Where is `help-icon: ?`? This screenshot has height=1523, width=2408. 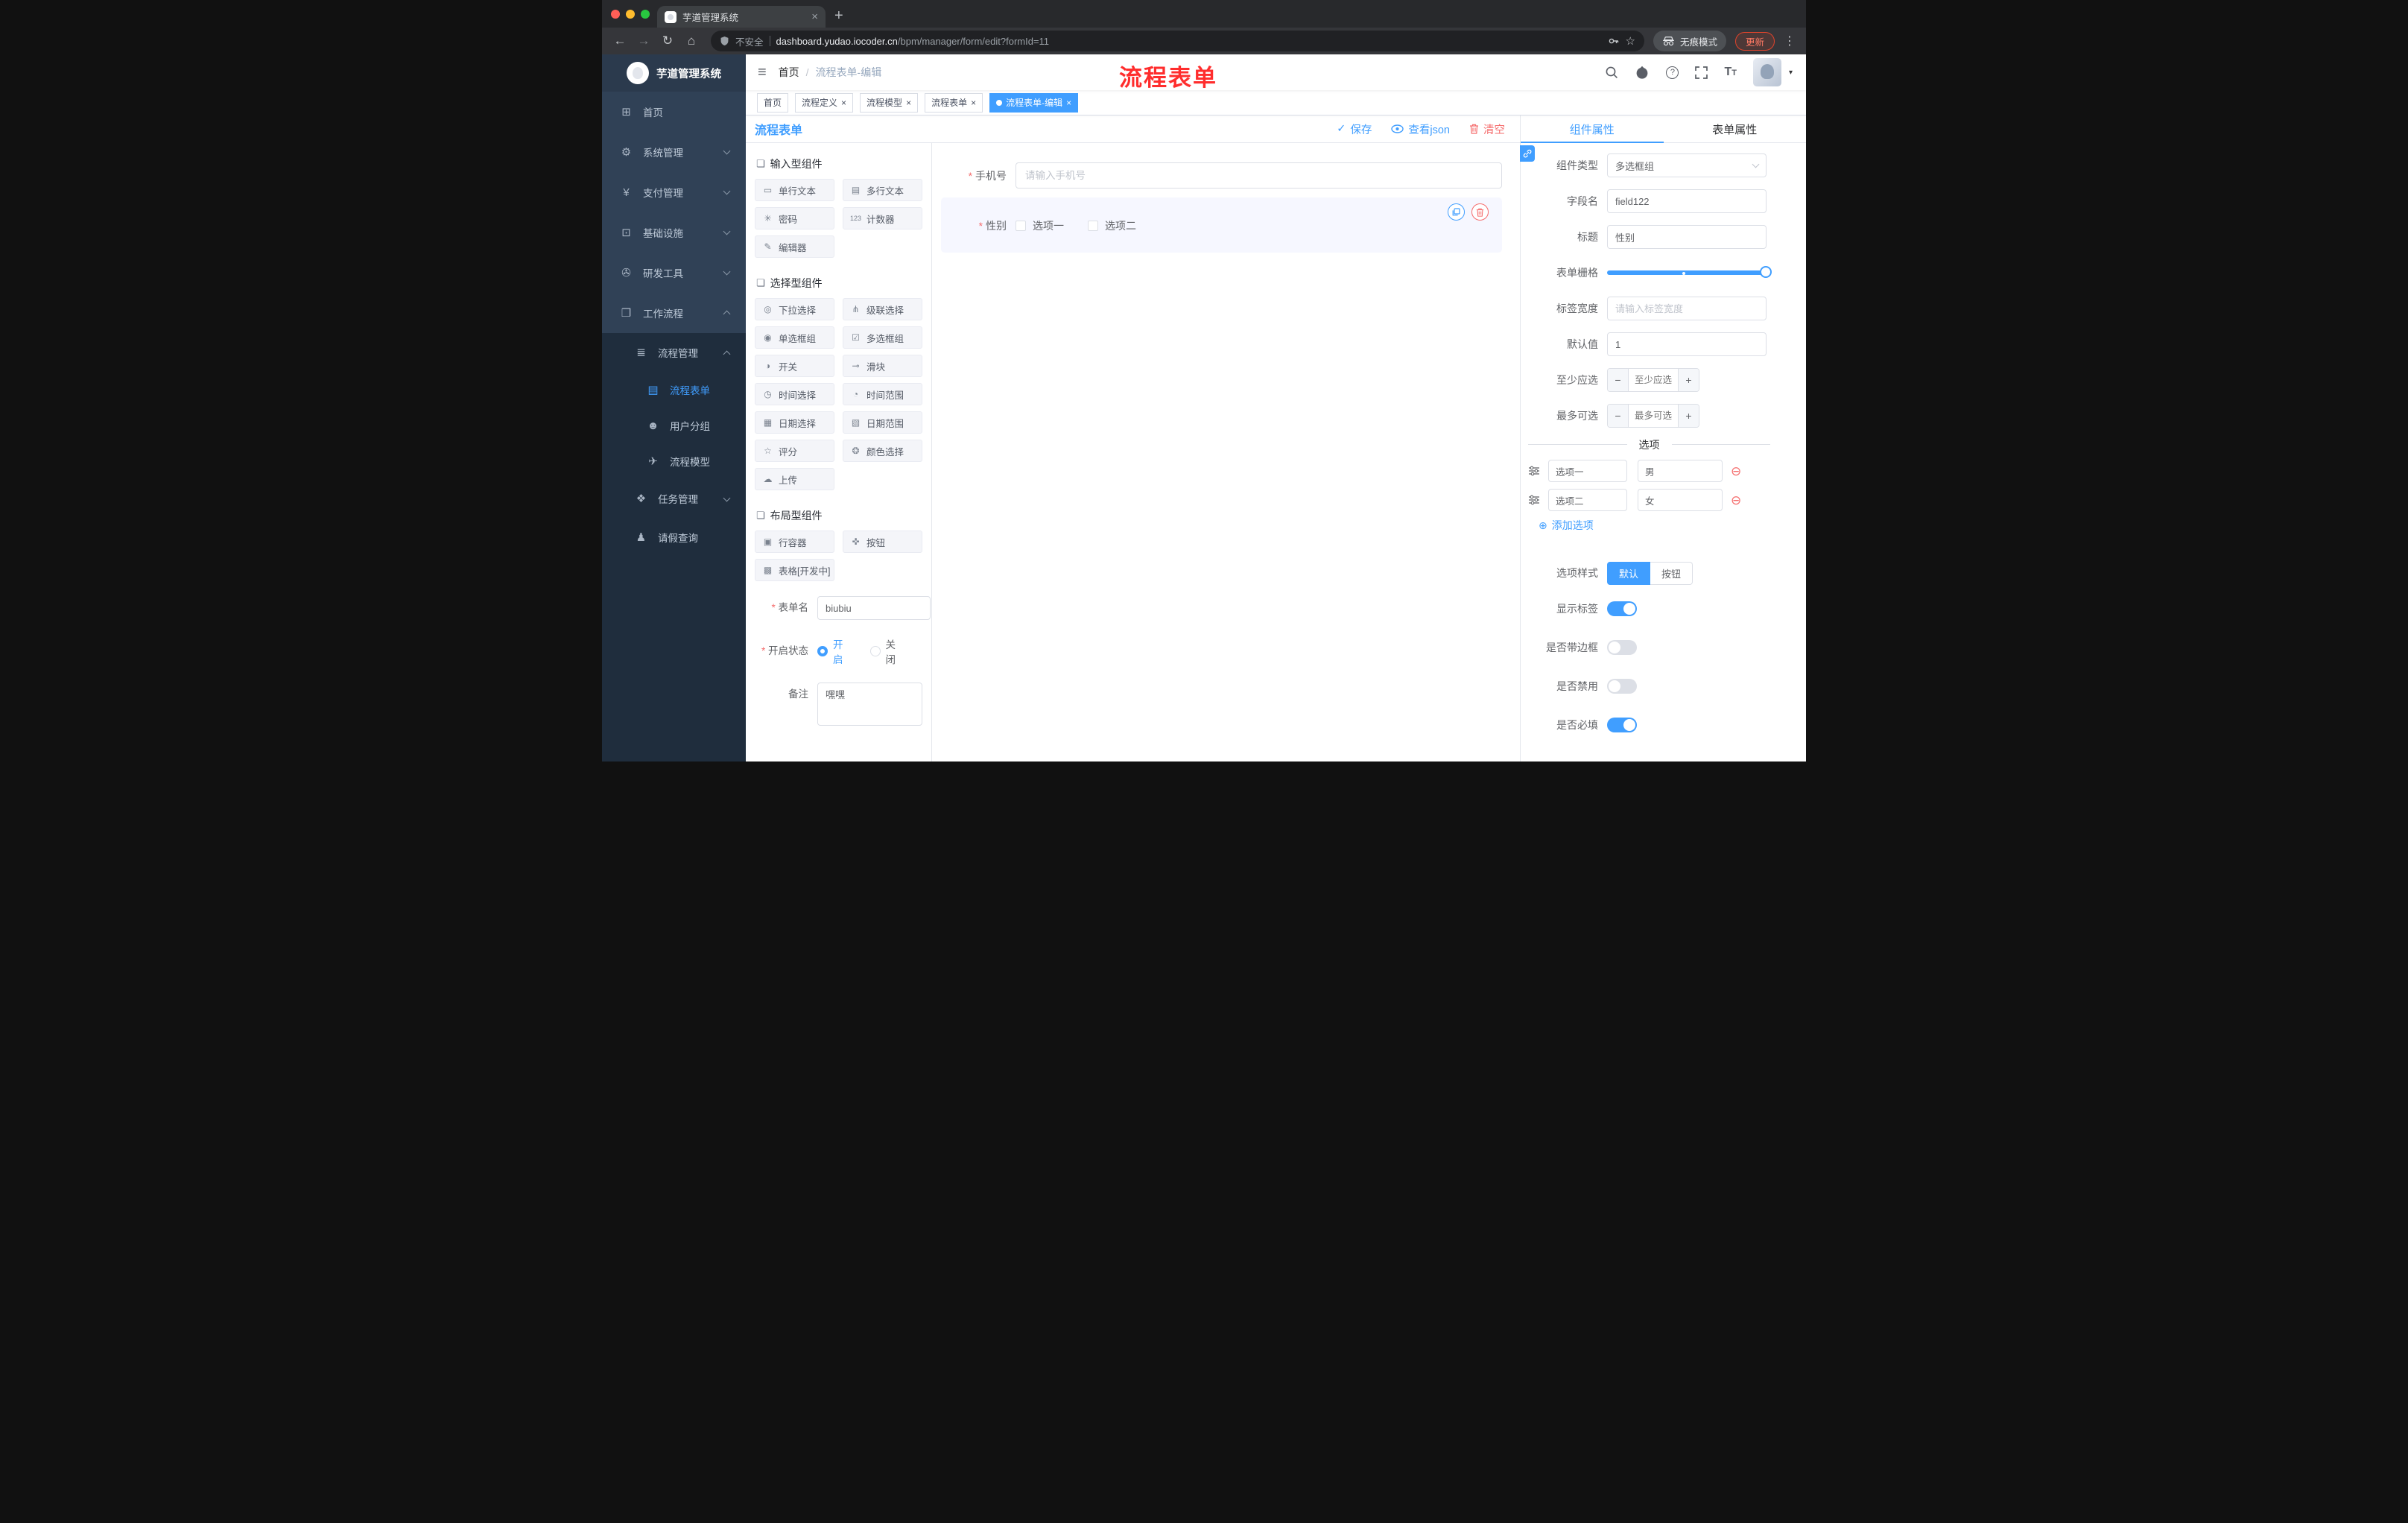 help-icon: ? is located at coordinates (1672, 72).